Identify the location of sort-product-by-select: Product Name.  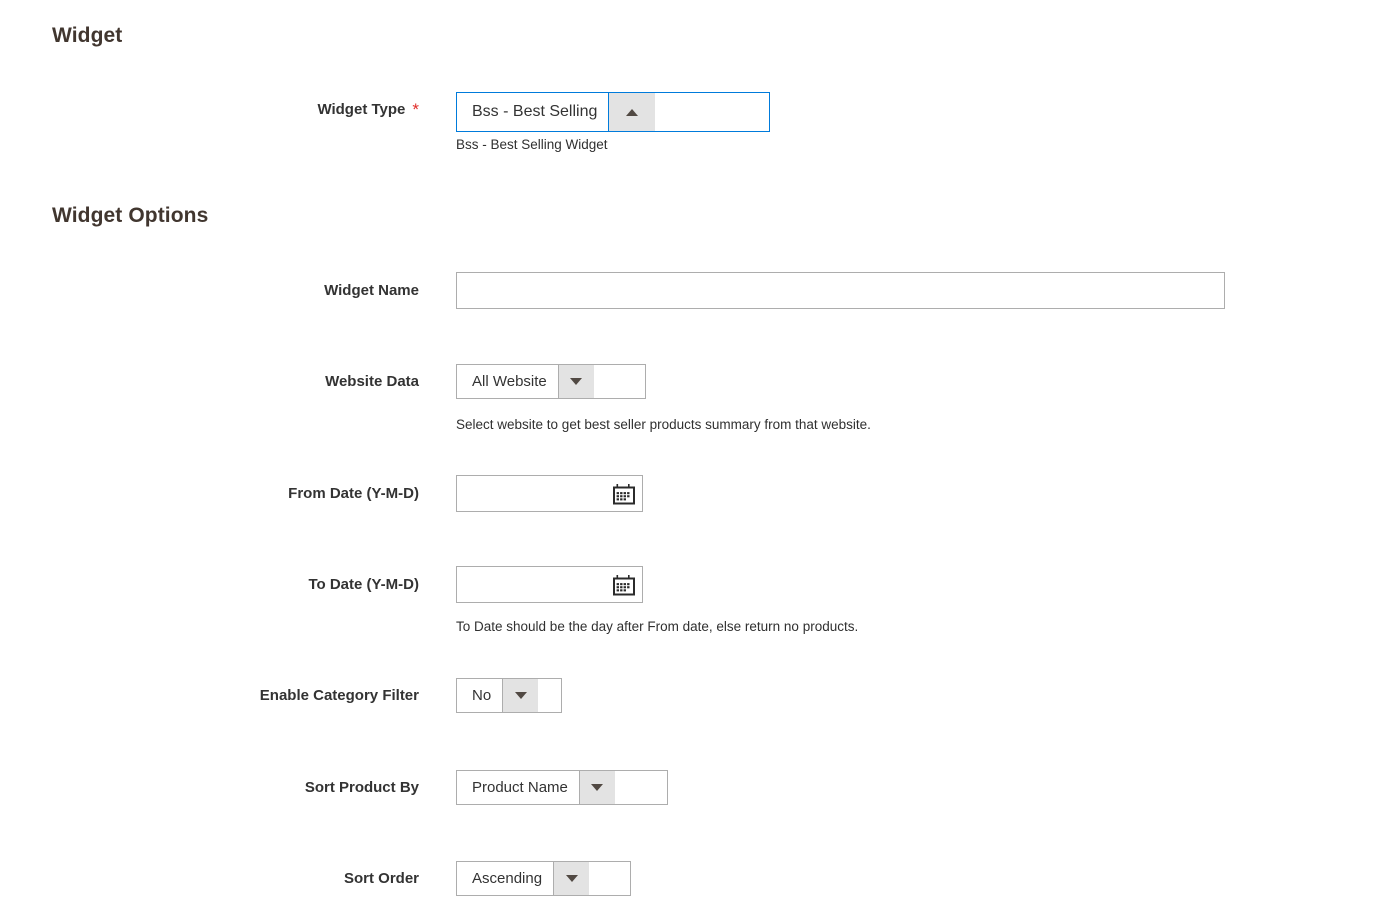
(562, 787).